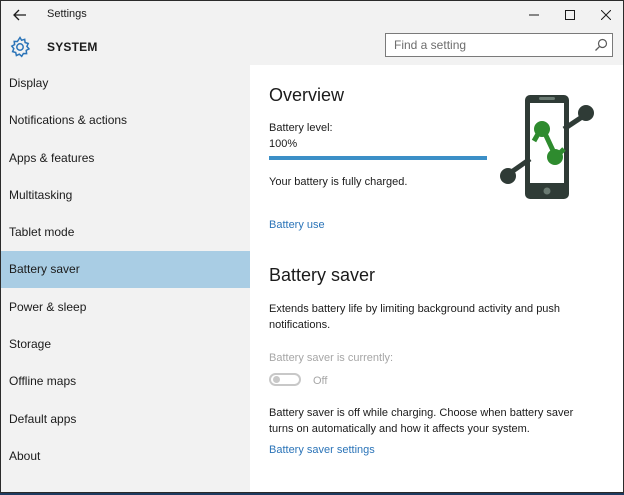 The height and width of the screenshot is (495, 624). What do you see at coordinates (125, 307) in the screenshot?
I see `sidebar-item-power-sleep: Power & sleep` at bounding box center [125, 307].